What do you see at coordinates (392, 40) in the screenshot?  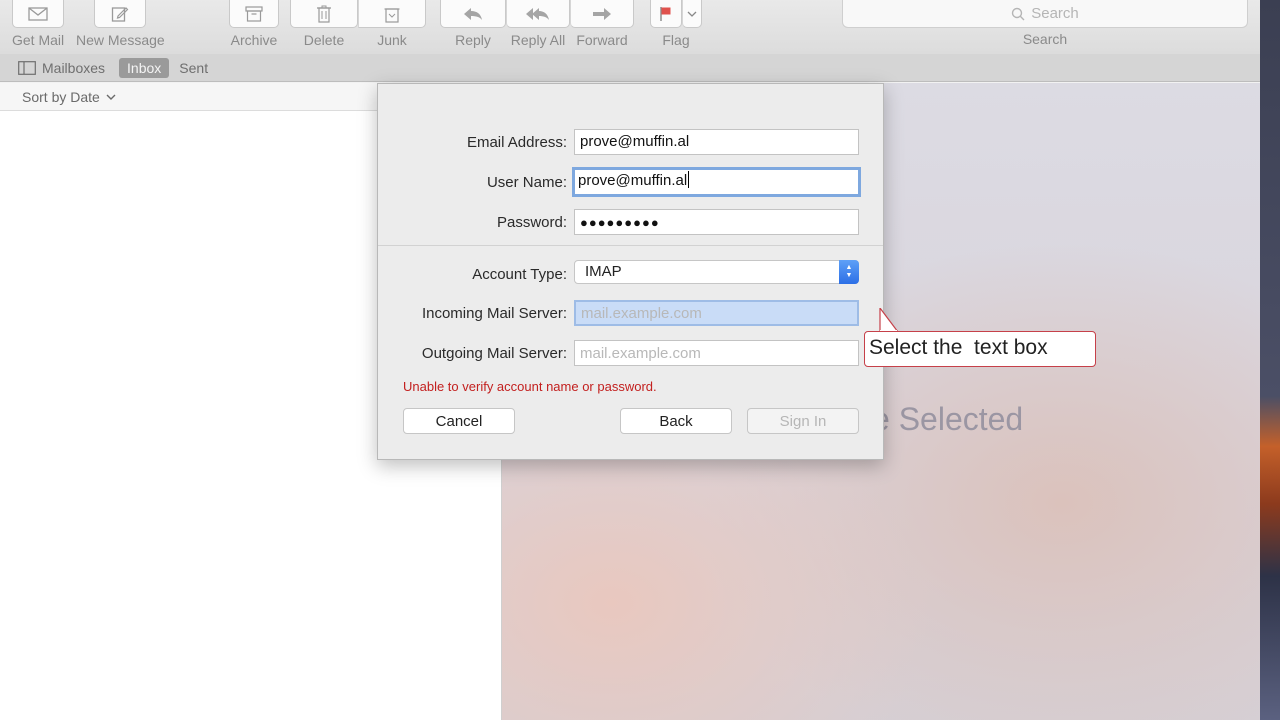 I see `junk-label: Junk` at bounding box center [392, 40].